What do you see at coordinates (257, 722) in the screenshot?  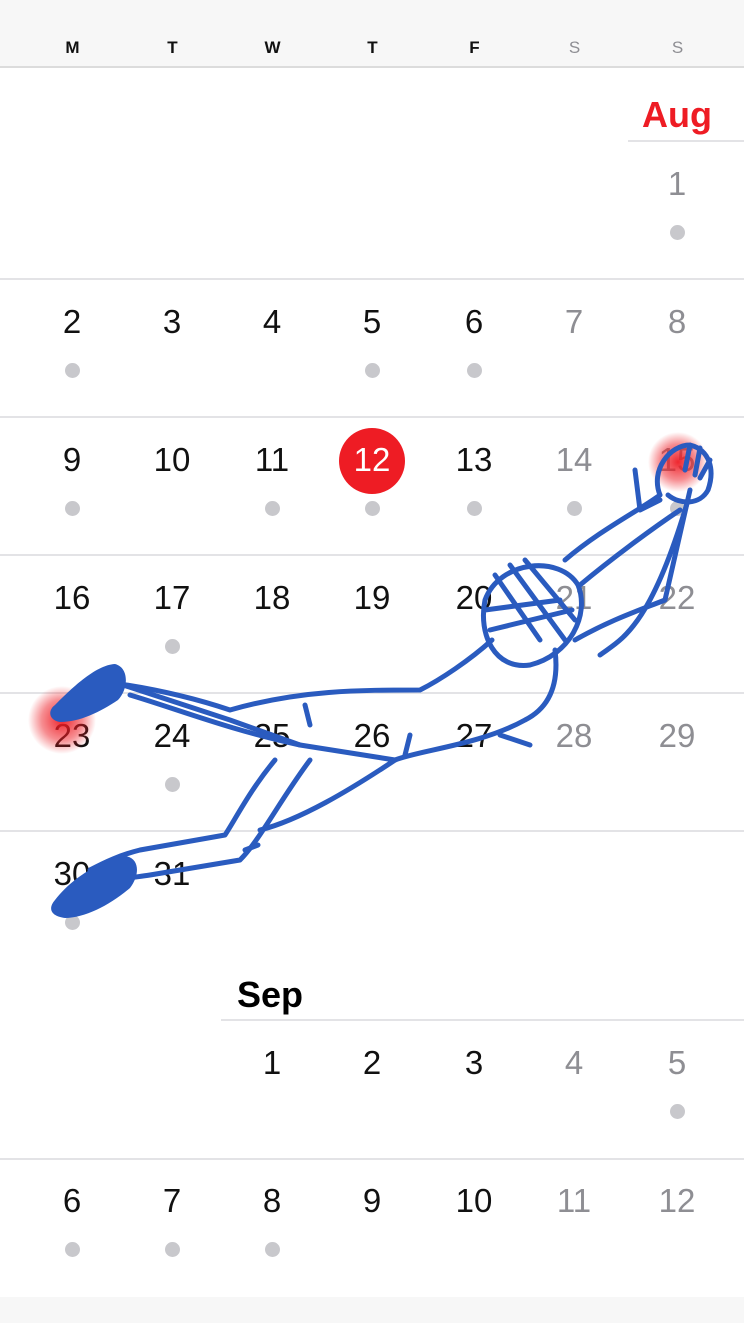 I see `figure-leg-upper` at bounding box center [257, 722].